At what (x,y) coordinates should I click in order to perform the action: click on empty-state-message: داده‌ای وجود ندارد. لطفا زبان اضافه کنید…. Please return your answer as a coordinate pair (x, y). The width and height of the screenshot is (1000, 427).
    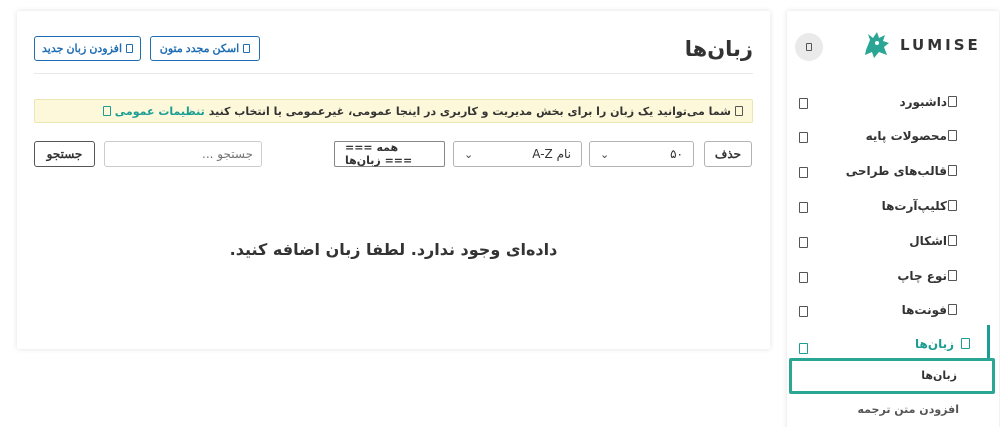
    Looking at the image, I should click on (393, 249).